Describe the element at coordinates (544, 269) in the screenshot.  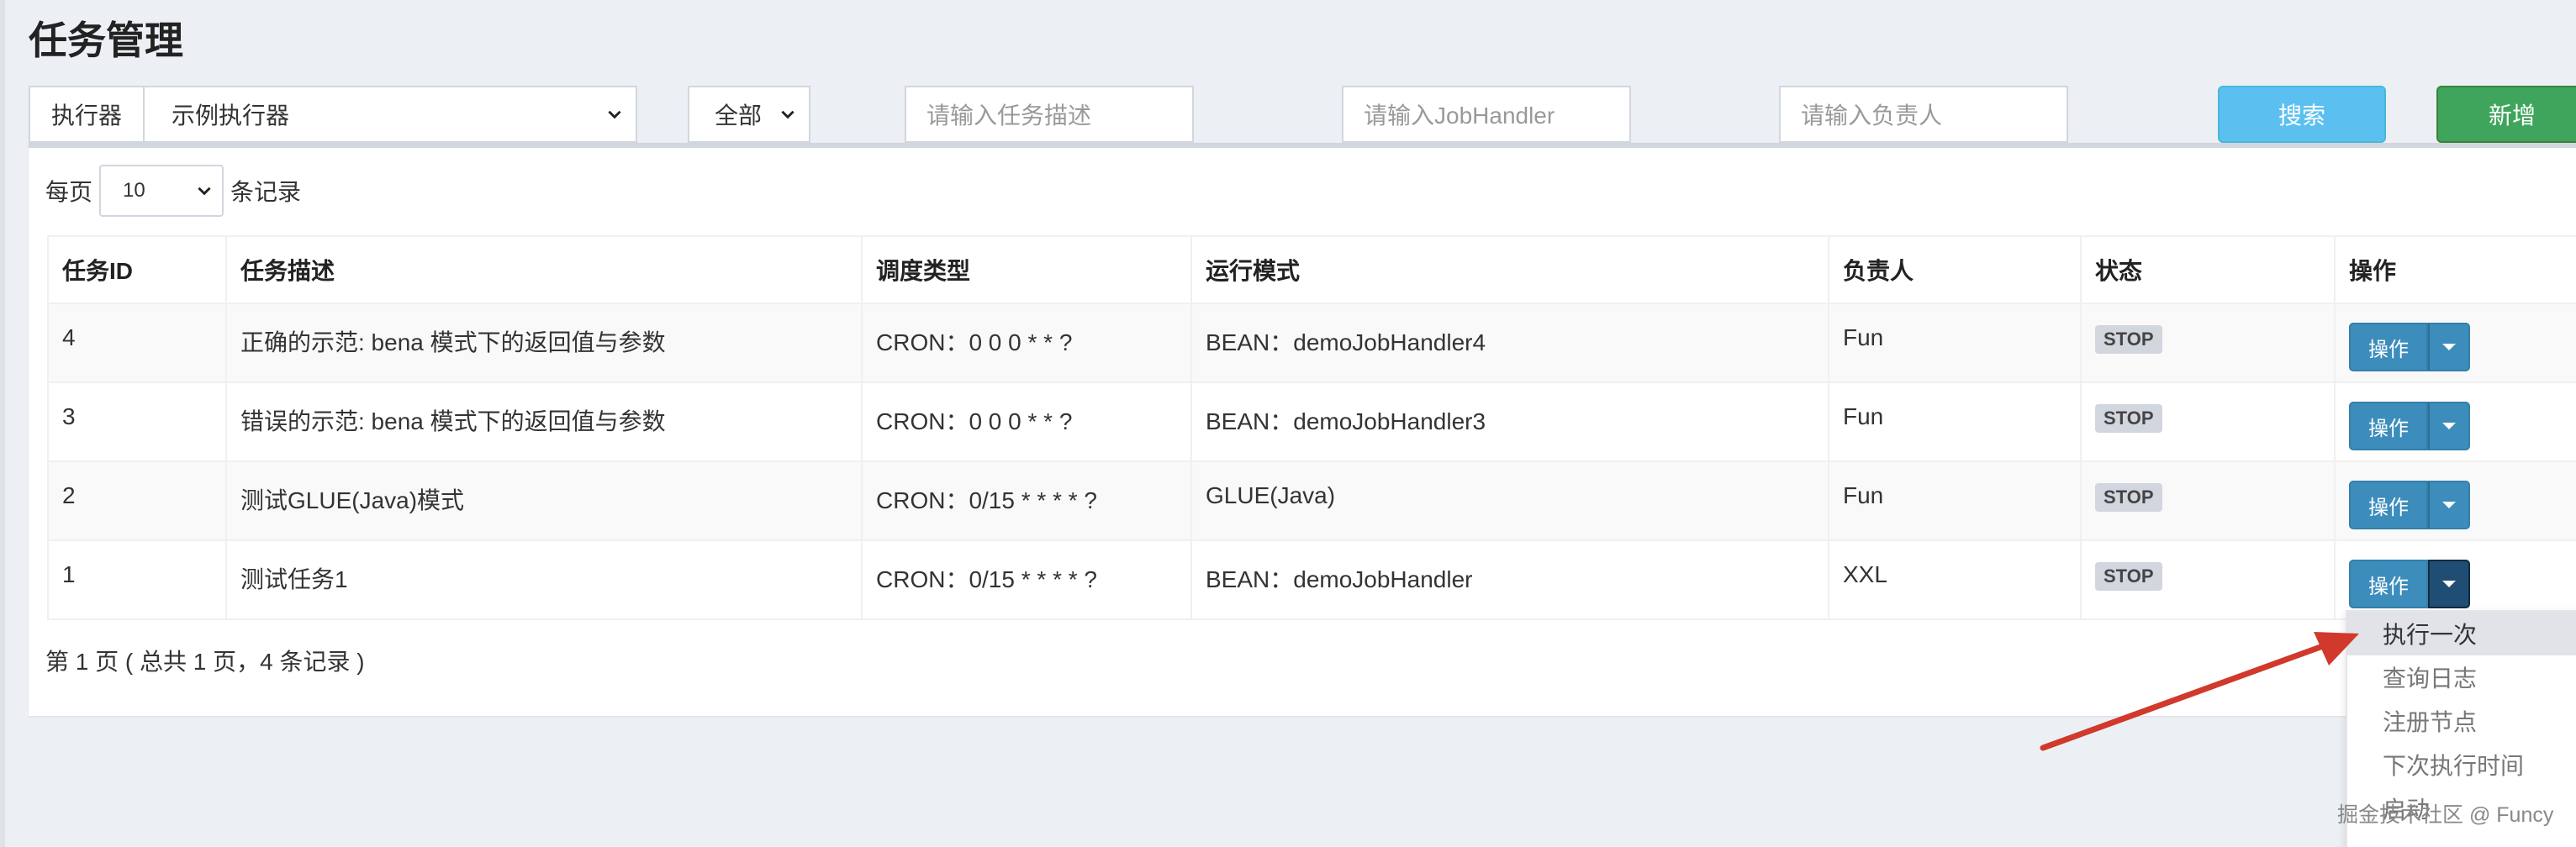
I see `column-header-desc: 任务描述` at that location.